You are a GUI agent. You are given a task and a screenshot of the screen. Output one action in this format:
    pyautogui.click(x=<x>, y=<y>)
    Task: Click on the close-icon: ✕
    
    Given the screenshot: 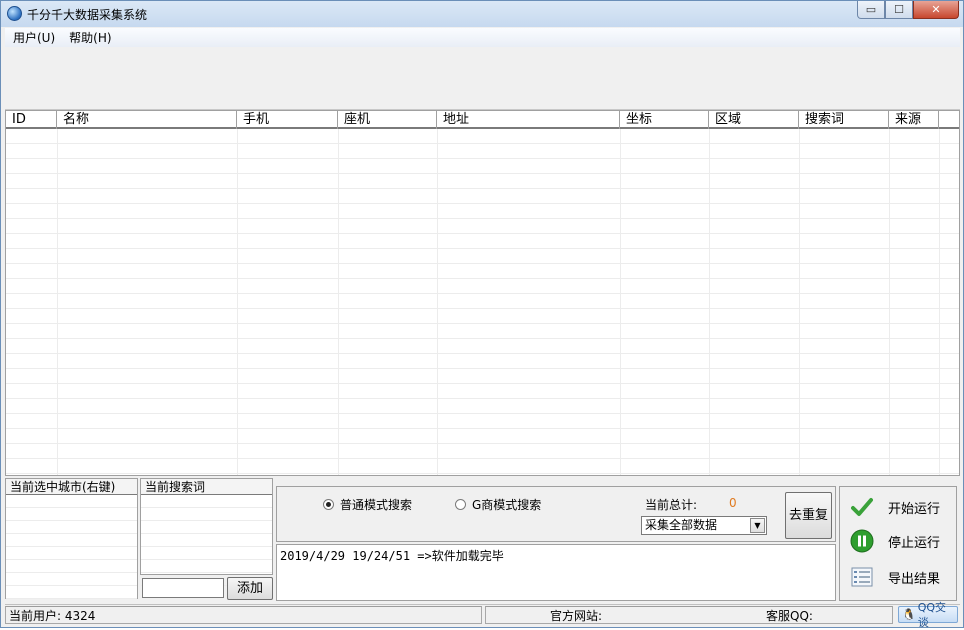 What is the action you would take?
    pyautogui.click(x=936, y=9)
    